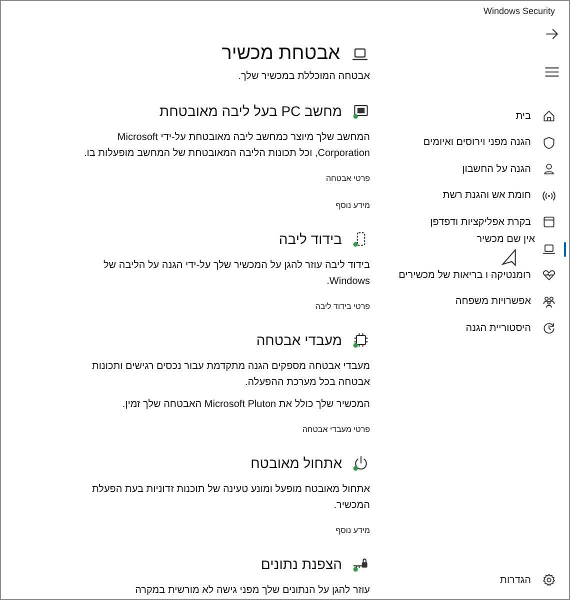 This screenshot has height=600, width=570. Describe the element at coordinates (475, 169) in the screenshot. I see `nav-item: הגנה על החשבון` at that location.